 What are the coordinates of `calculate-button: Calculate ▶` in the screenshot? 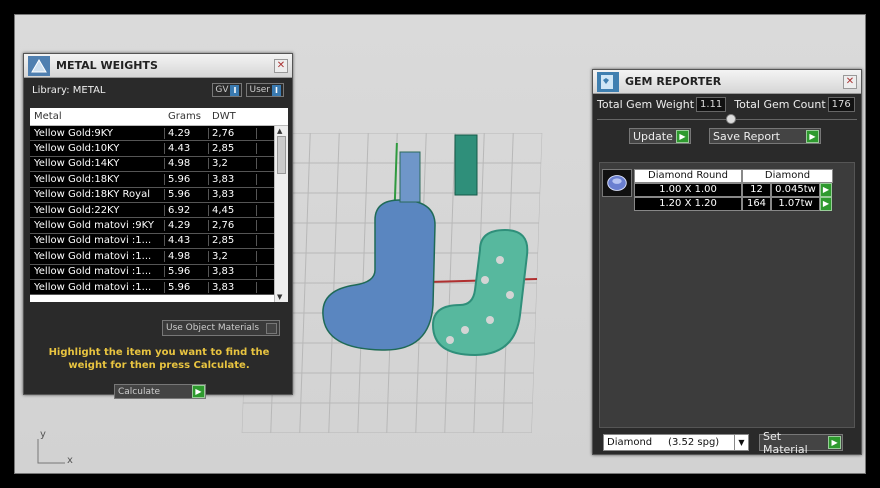 It's located at (160, 391).